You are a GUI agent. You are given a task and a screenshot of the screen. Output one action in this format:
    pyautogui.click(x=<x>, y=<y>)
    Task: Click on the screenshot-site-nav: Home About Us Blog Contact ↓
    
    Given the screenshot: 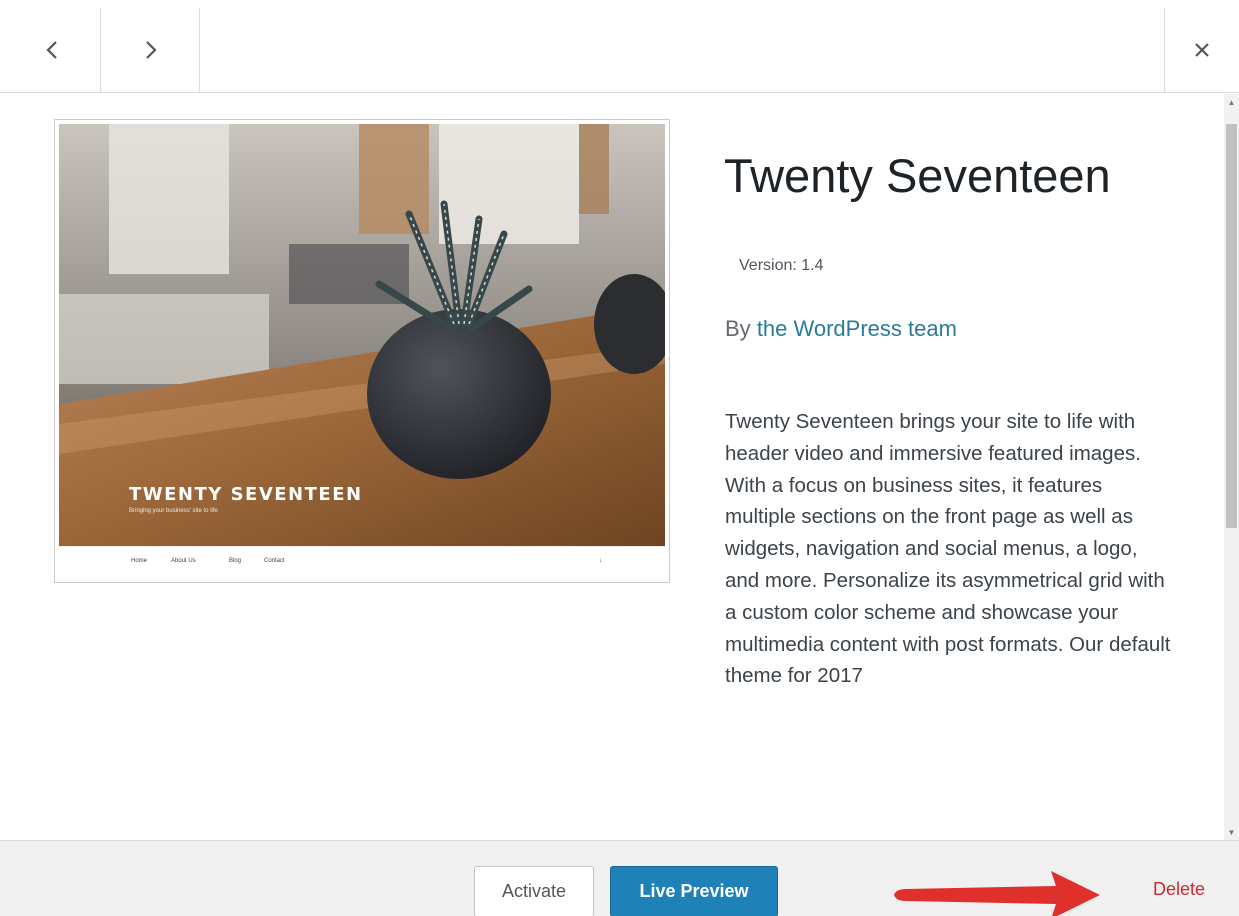 What is the action you would take?
    pyautogui.click(x=362, y=562)
    